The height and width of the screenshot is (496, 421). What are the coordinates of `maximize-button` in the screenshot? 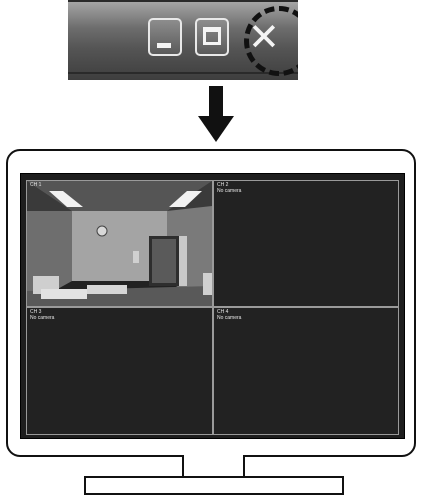 It's located at (212, 37).